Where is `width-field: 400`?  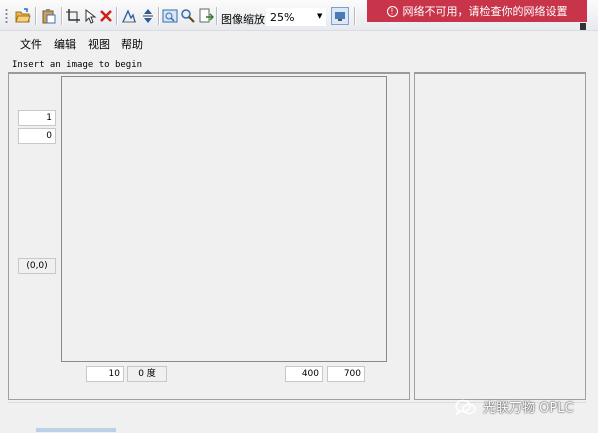 width-field: 400 is located at coordinates (304, 374).